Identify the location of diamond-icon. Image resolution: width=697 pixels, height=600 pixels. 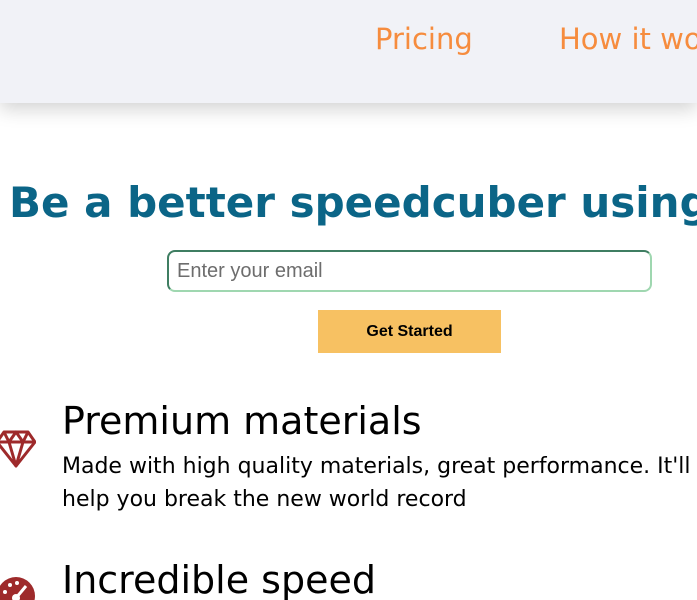
(18, 449).